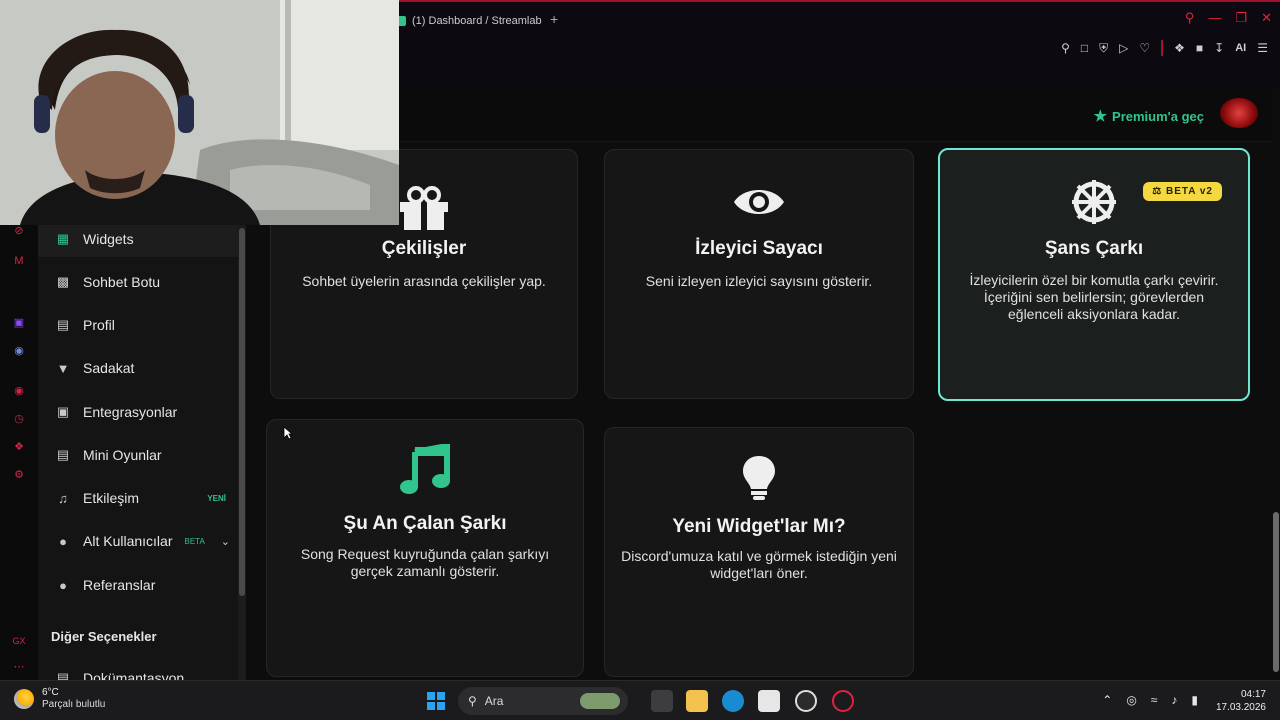 The height and width of the screenshot is (720, 1280). I want to click on grid-icon: ▦, so click(63, 238).